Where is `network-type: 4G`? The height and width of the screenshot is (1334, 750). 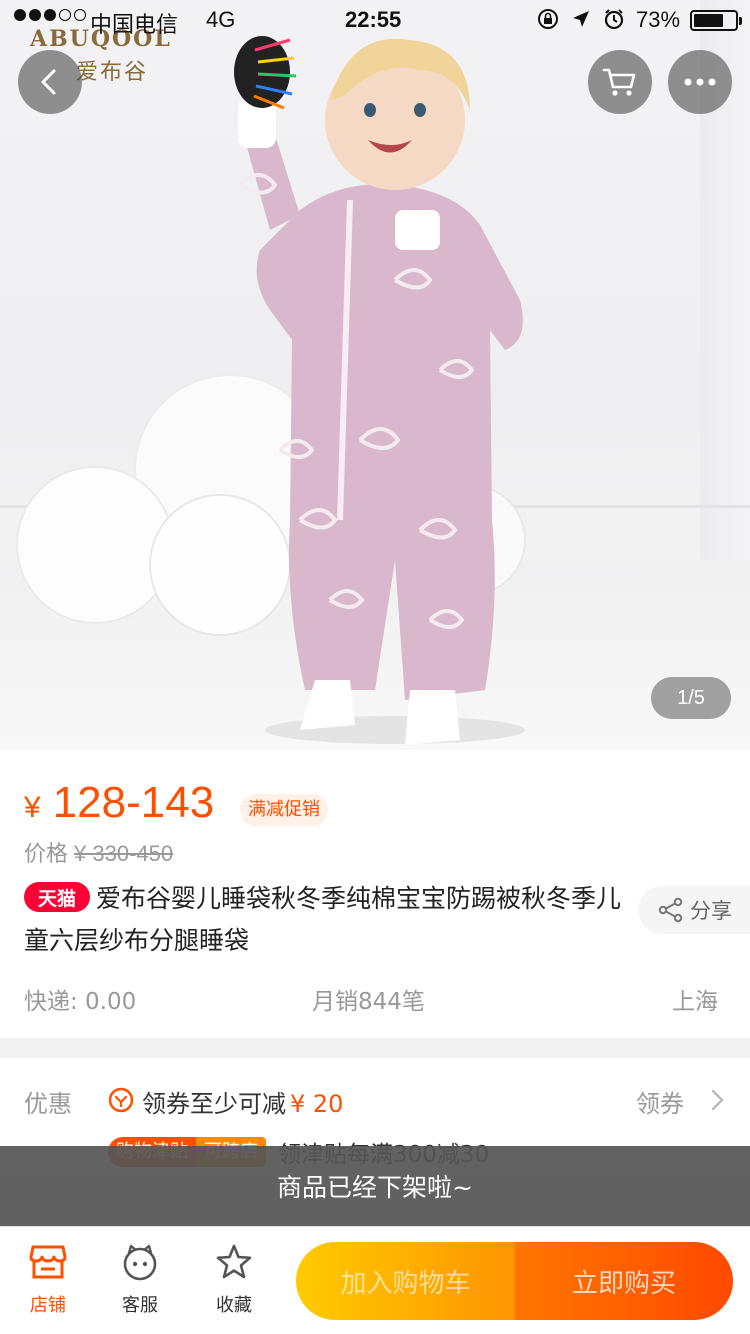
network-type: 4G is located at coordinates (221, 19).